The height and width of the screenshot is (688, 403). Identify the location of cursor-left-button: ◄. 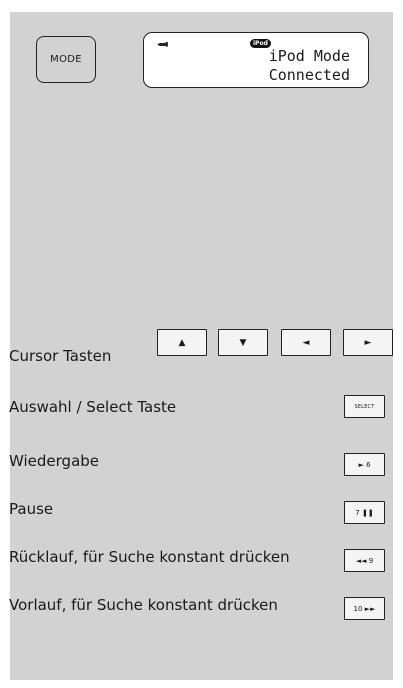
(306, 342).